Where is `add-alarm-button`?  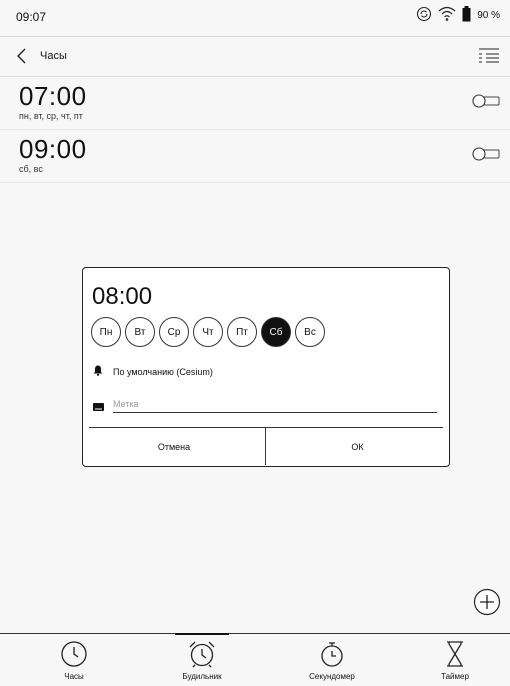 add-alarm-button is located at coordinates (487, 602).